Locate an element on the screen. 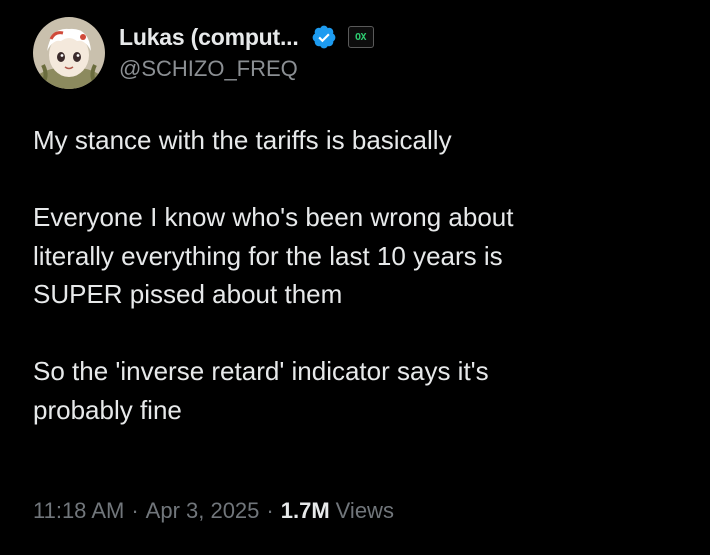  tweet-metadata: 11:18 AM · Apr 3, 2025 · 1.7M Views is located at coordinates (213, 511).